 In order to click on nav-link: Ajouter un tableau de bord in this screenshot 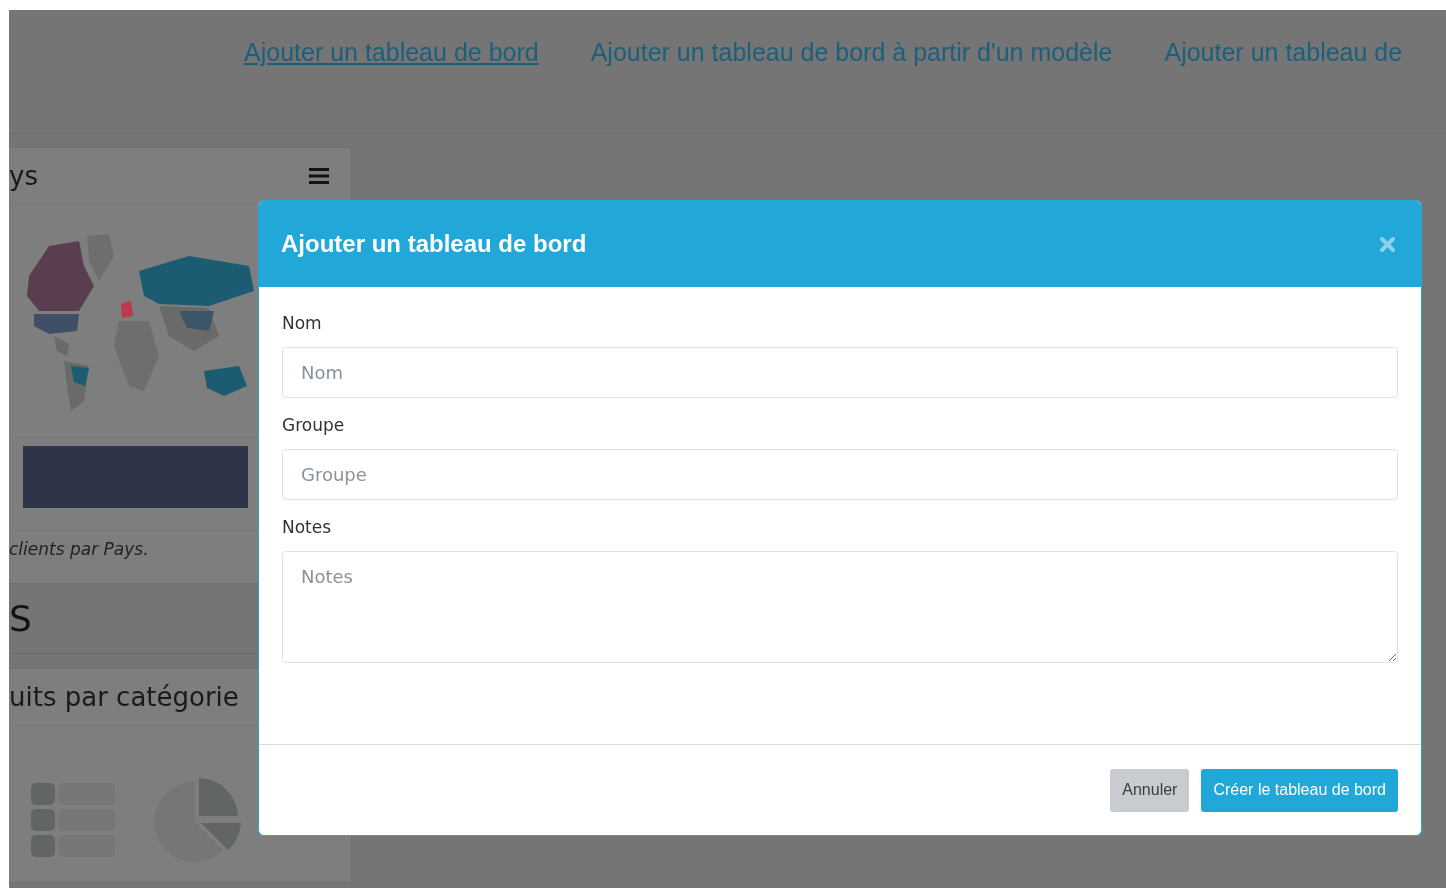, I will do `click(391, 52)`.